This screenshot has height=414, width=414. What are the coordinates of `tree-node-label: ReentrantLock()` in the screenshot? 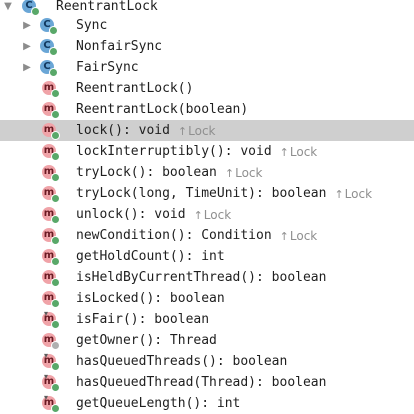 It's located at (135, 88).